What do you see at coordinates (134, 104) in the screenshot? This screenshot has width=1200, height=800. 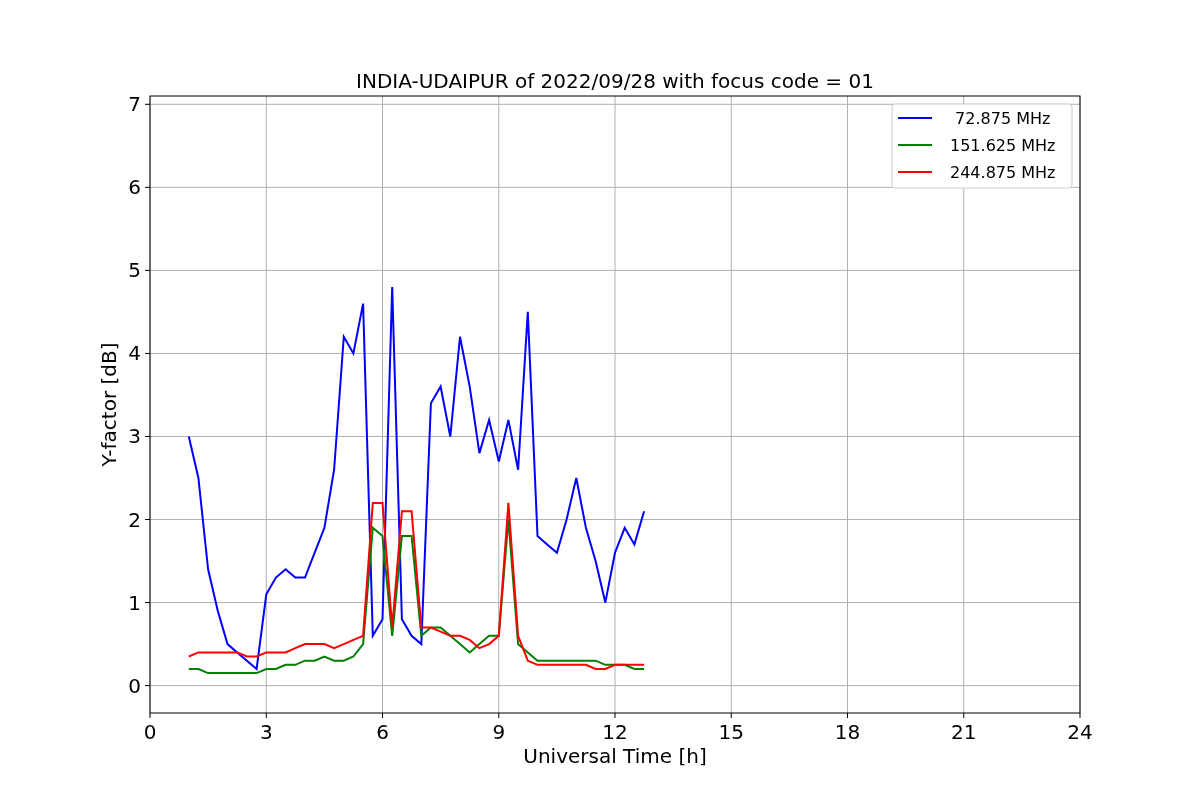 I see `y-tick-label: 7` at bounding box center [134, 104].